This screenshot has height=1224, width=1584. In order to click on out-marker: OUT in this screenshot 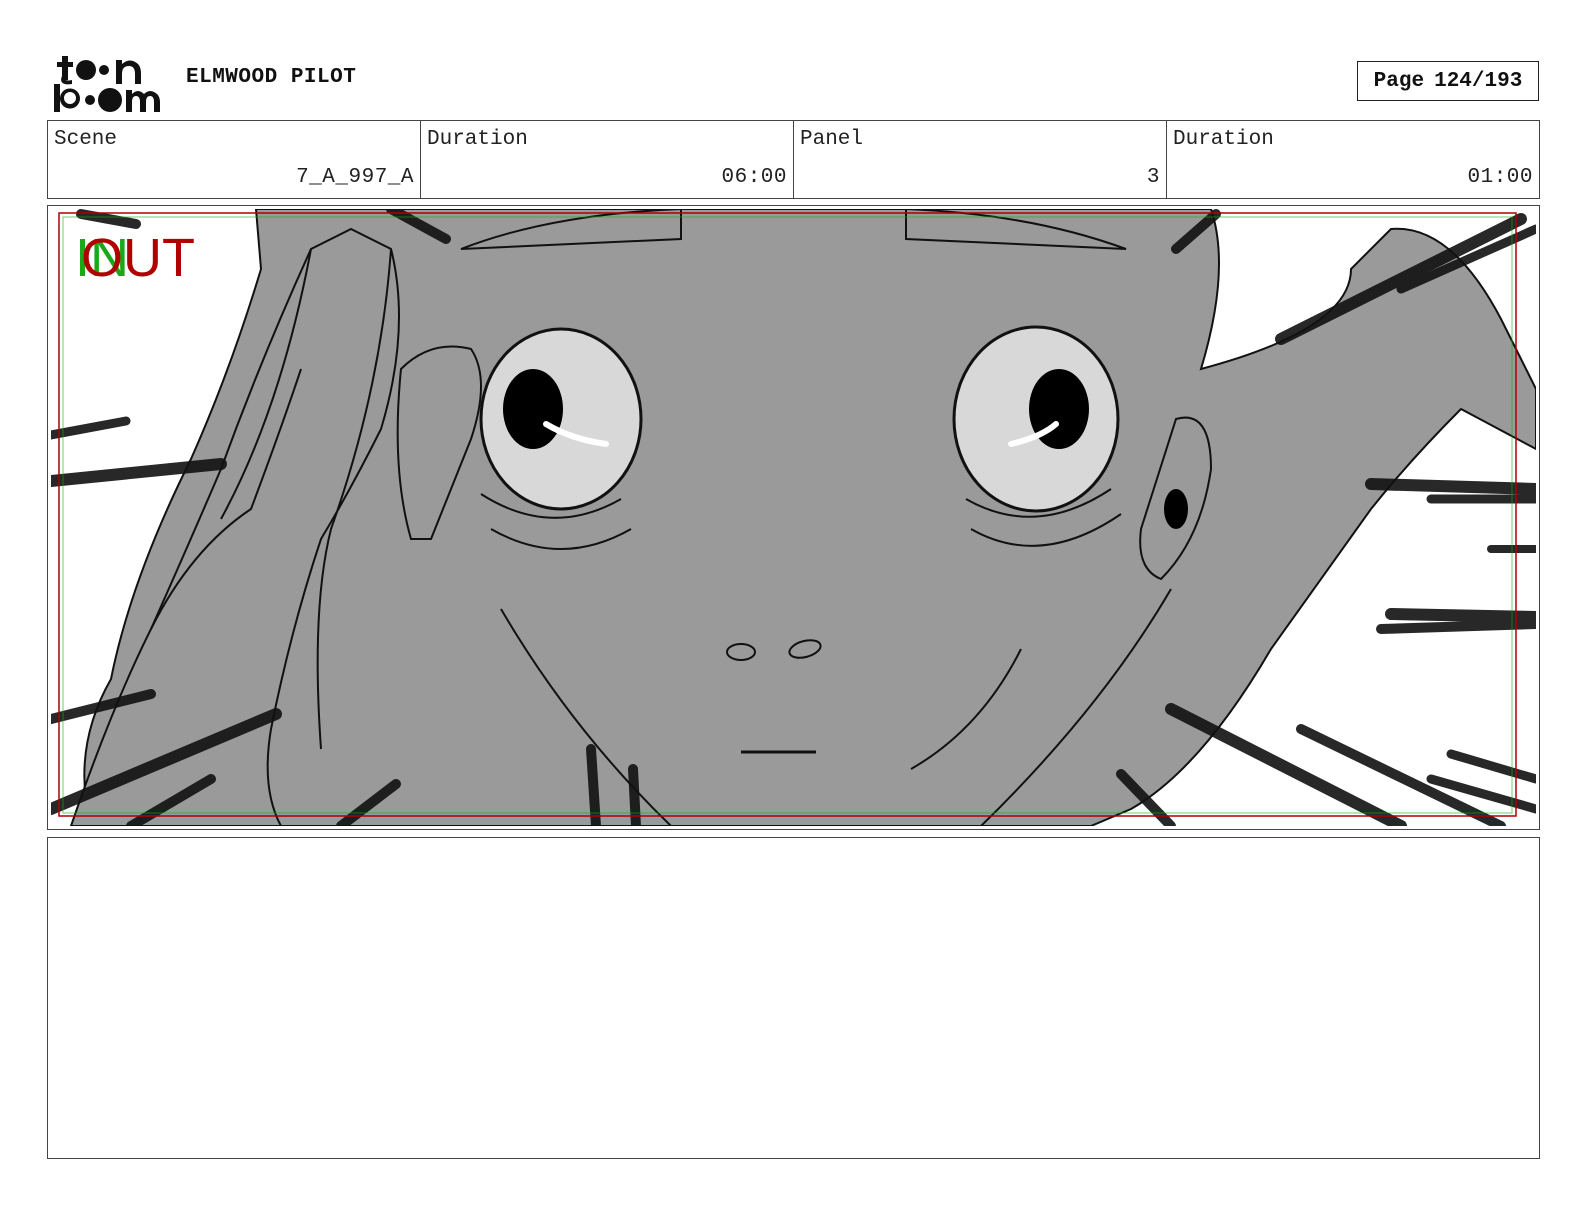, I will do `click(138, 258)`.